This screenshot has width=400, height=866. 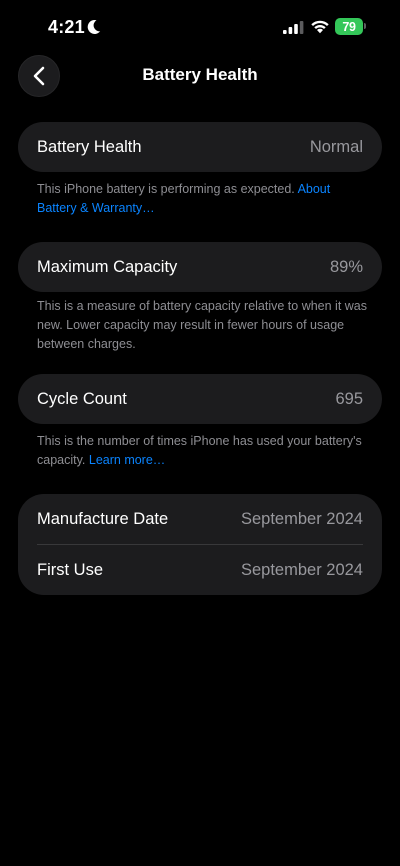 I want to click on maximum-capacity-label: Maximum Capacity, so click(x=107, y=266).